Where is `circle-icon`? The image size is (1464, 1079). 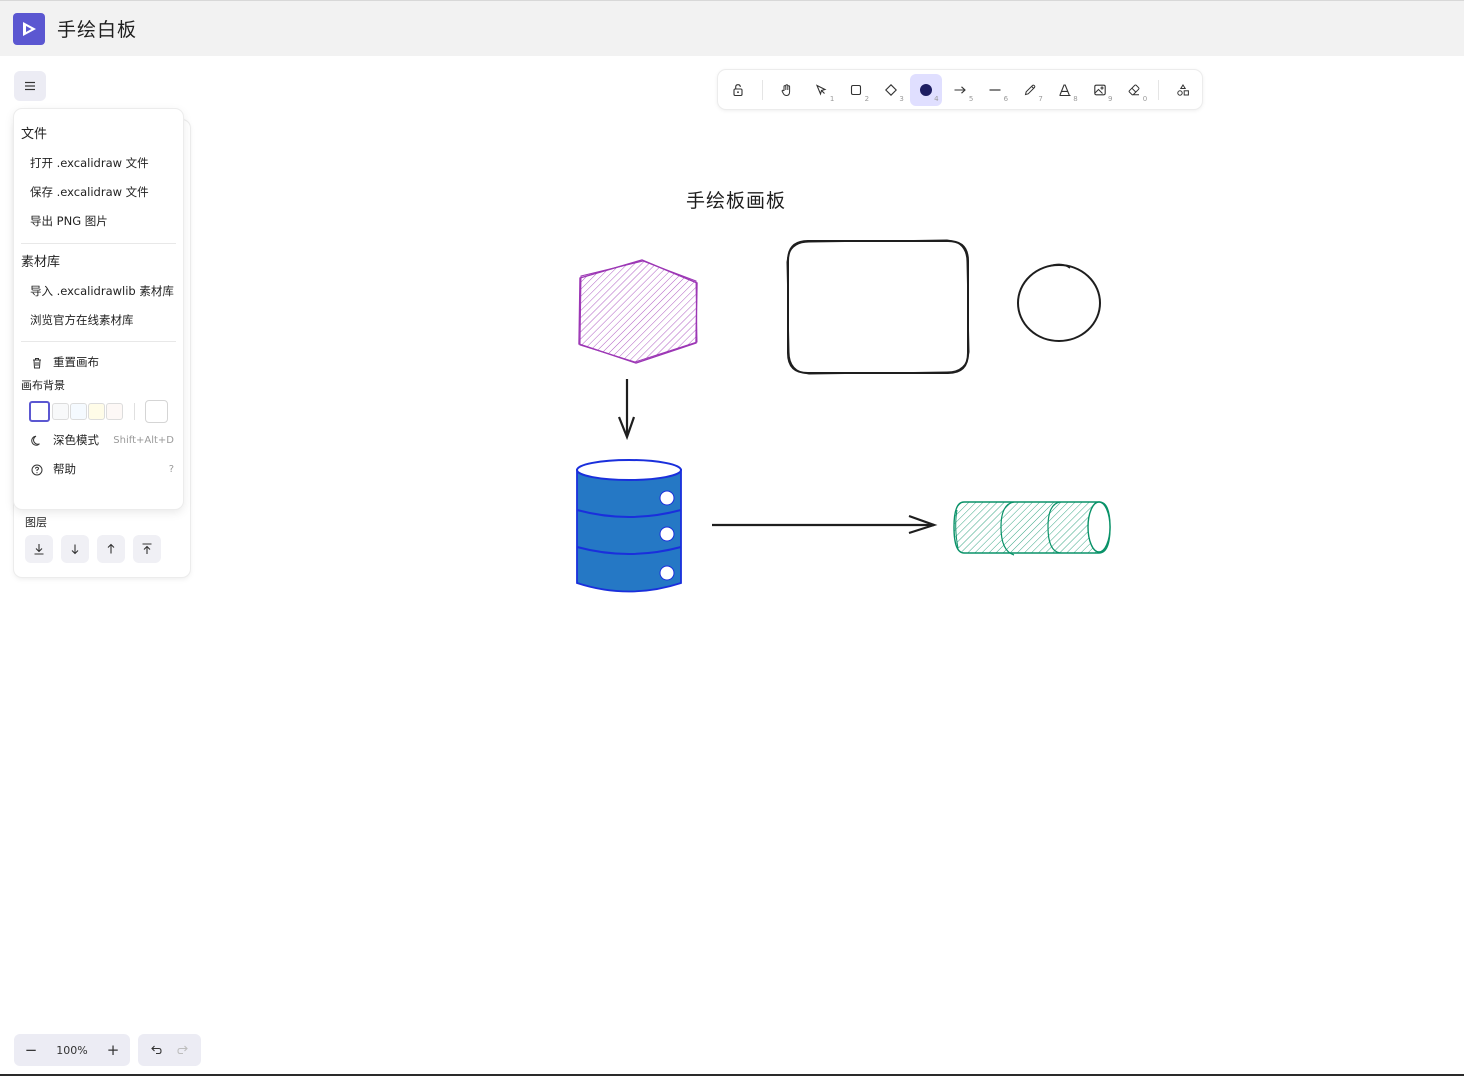 circle-icon is located at coordinates (925, 89).